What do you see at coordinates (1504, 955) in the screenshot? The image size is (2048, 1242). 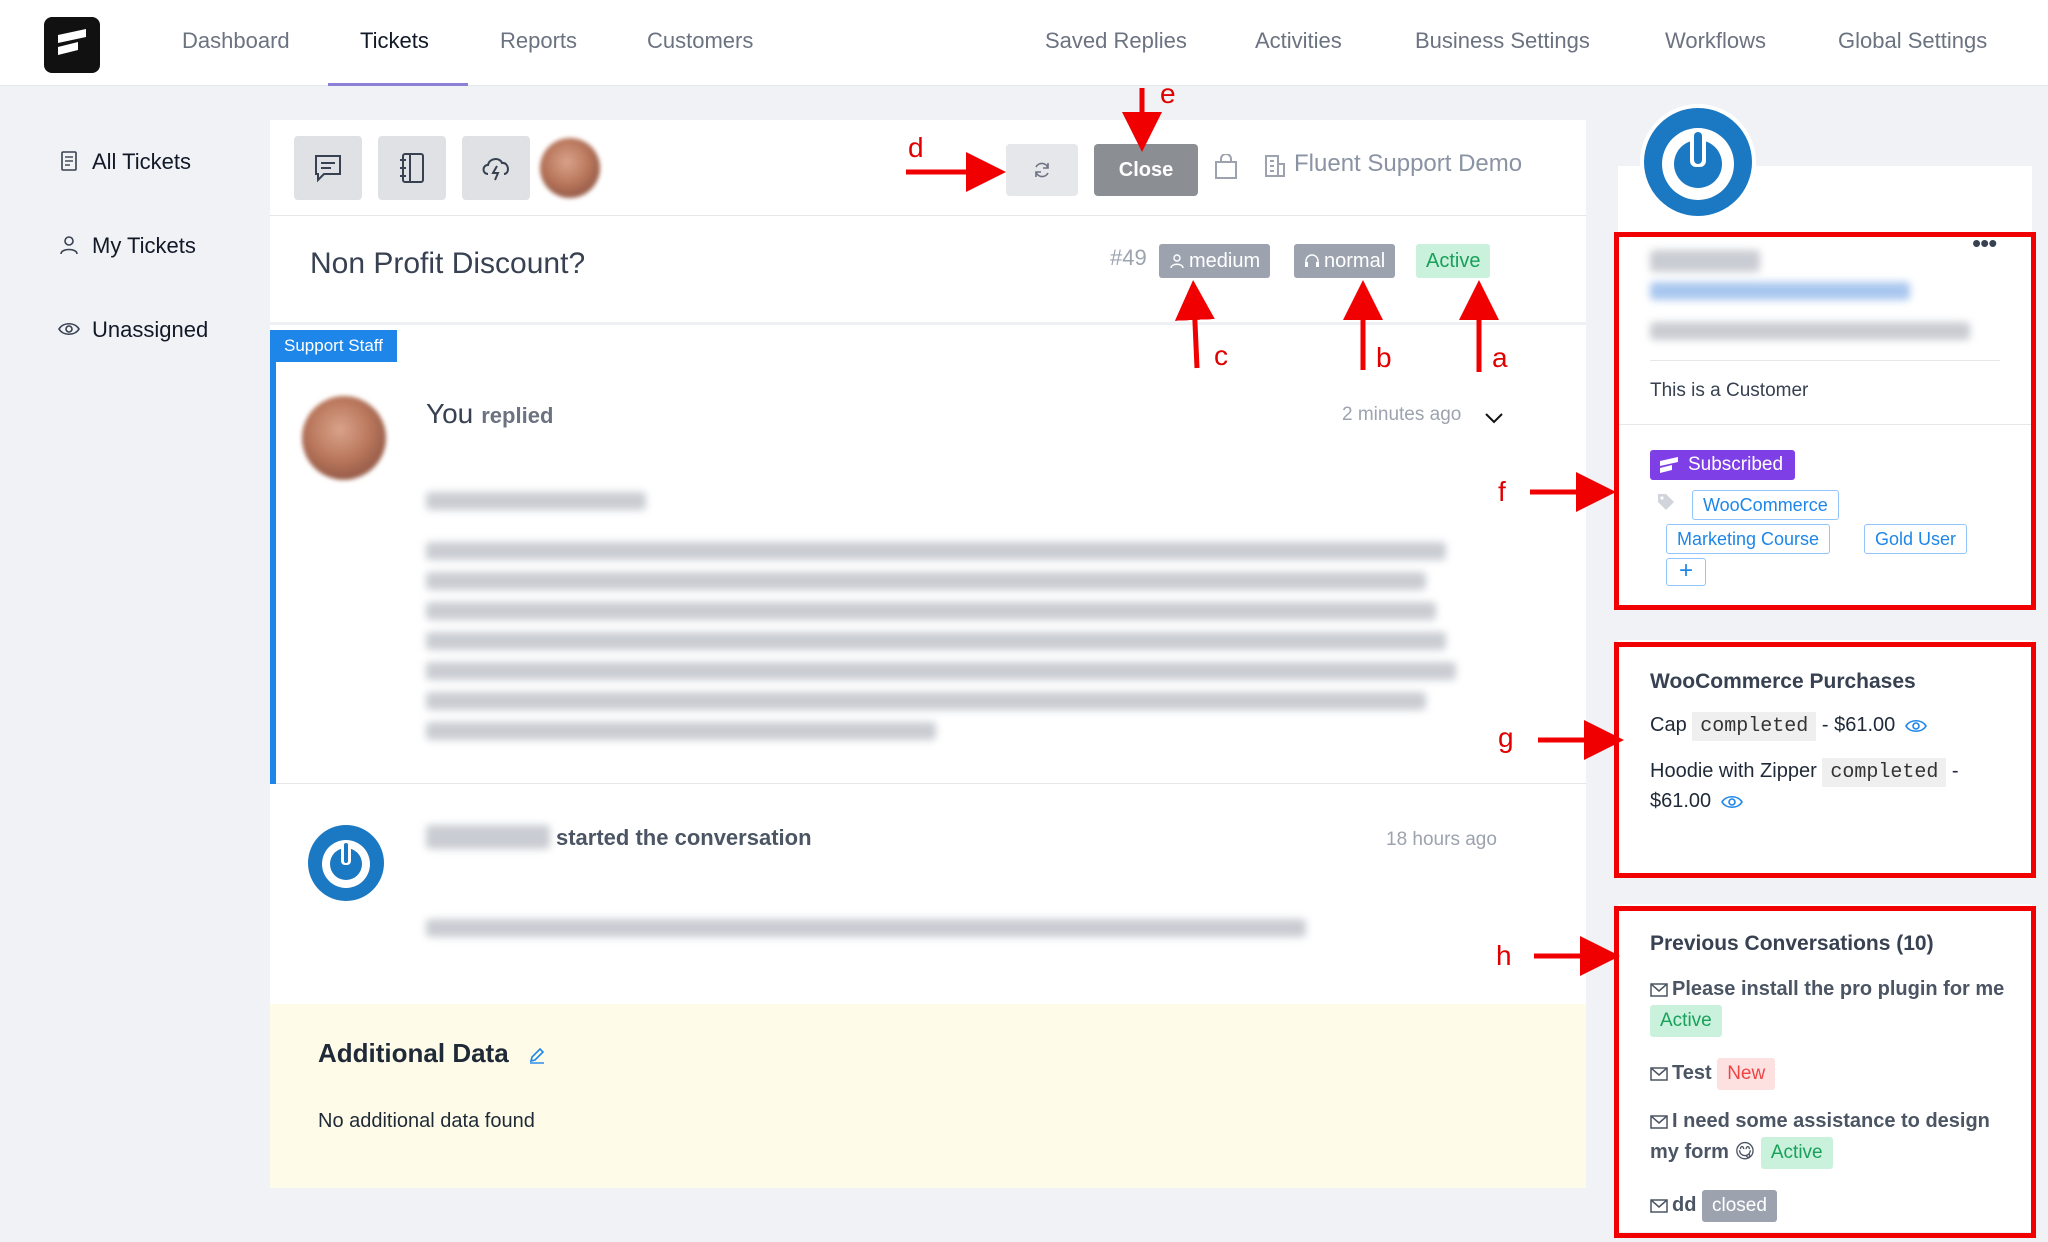 I see `annotation-label-h: h` at bounding box center [1504, 955].